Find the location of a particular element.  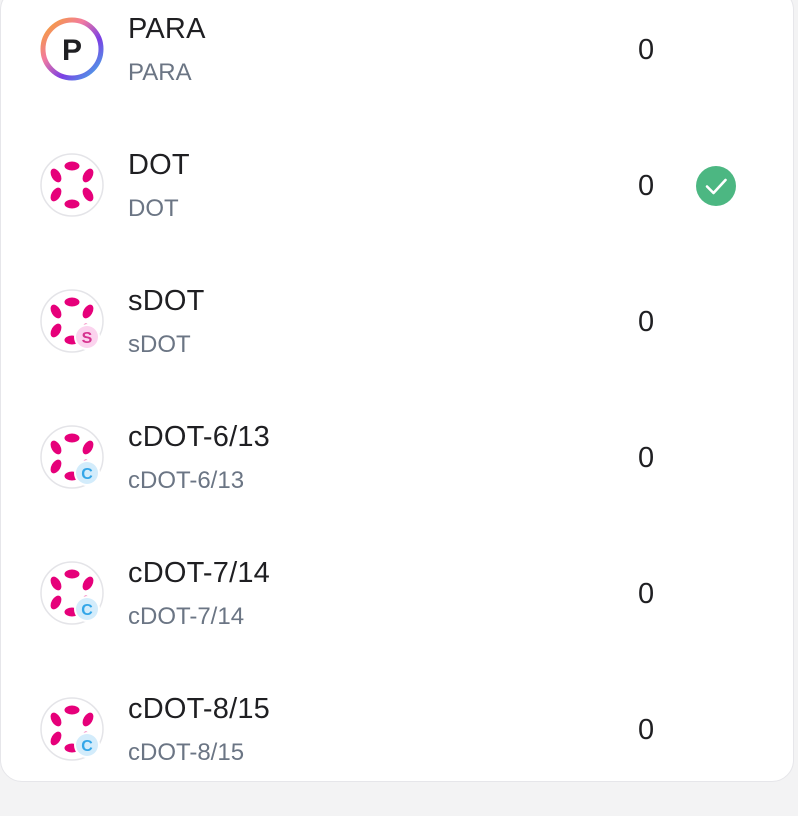

polkadot-logo-icon: S is located at coordinates (72, 321).